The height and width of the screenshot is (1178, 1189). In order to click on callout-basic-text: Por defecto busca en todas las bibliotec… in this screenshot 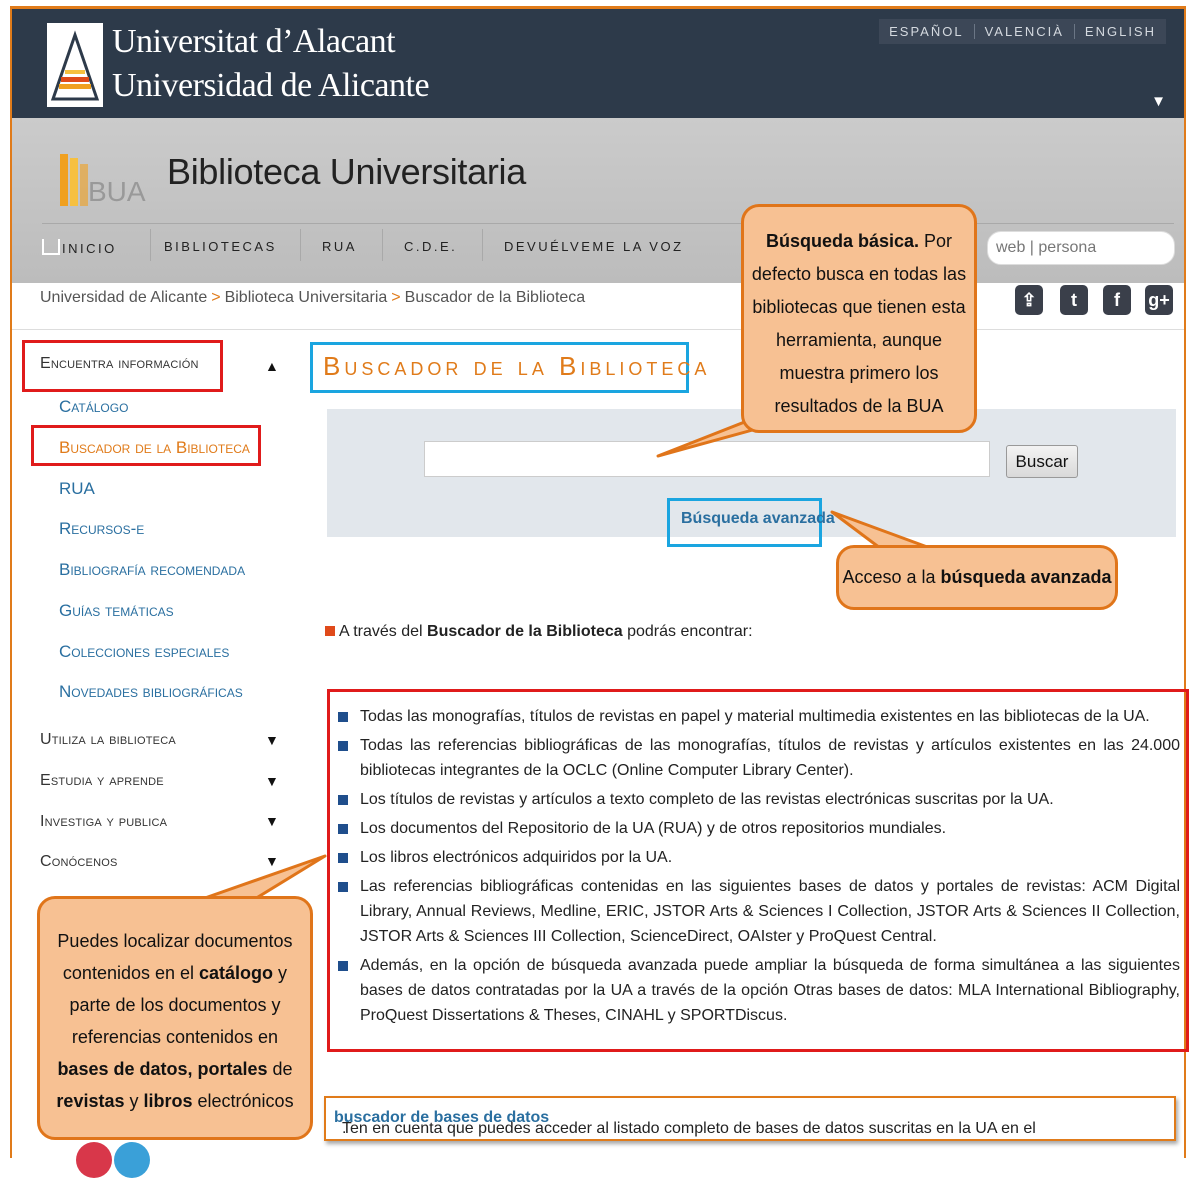, I will do `click(859, 323)`.